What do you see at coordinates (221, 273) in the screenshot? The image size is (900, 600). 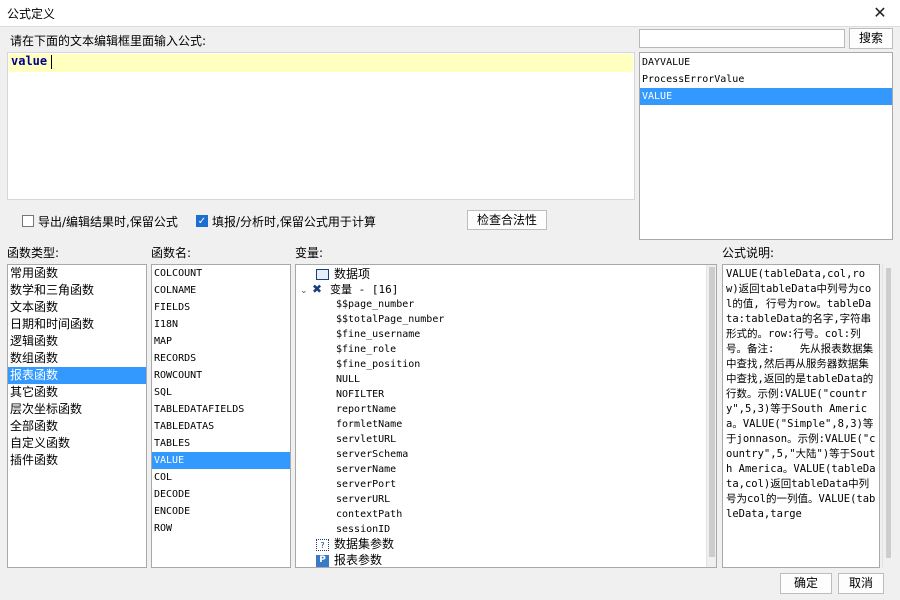 I see `function-name-item: COLCOUNT` at bounding box center [221, 273].